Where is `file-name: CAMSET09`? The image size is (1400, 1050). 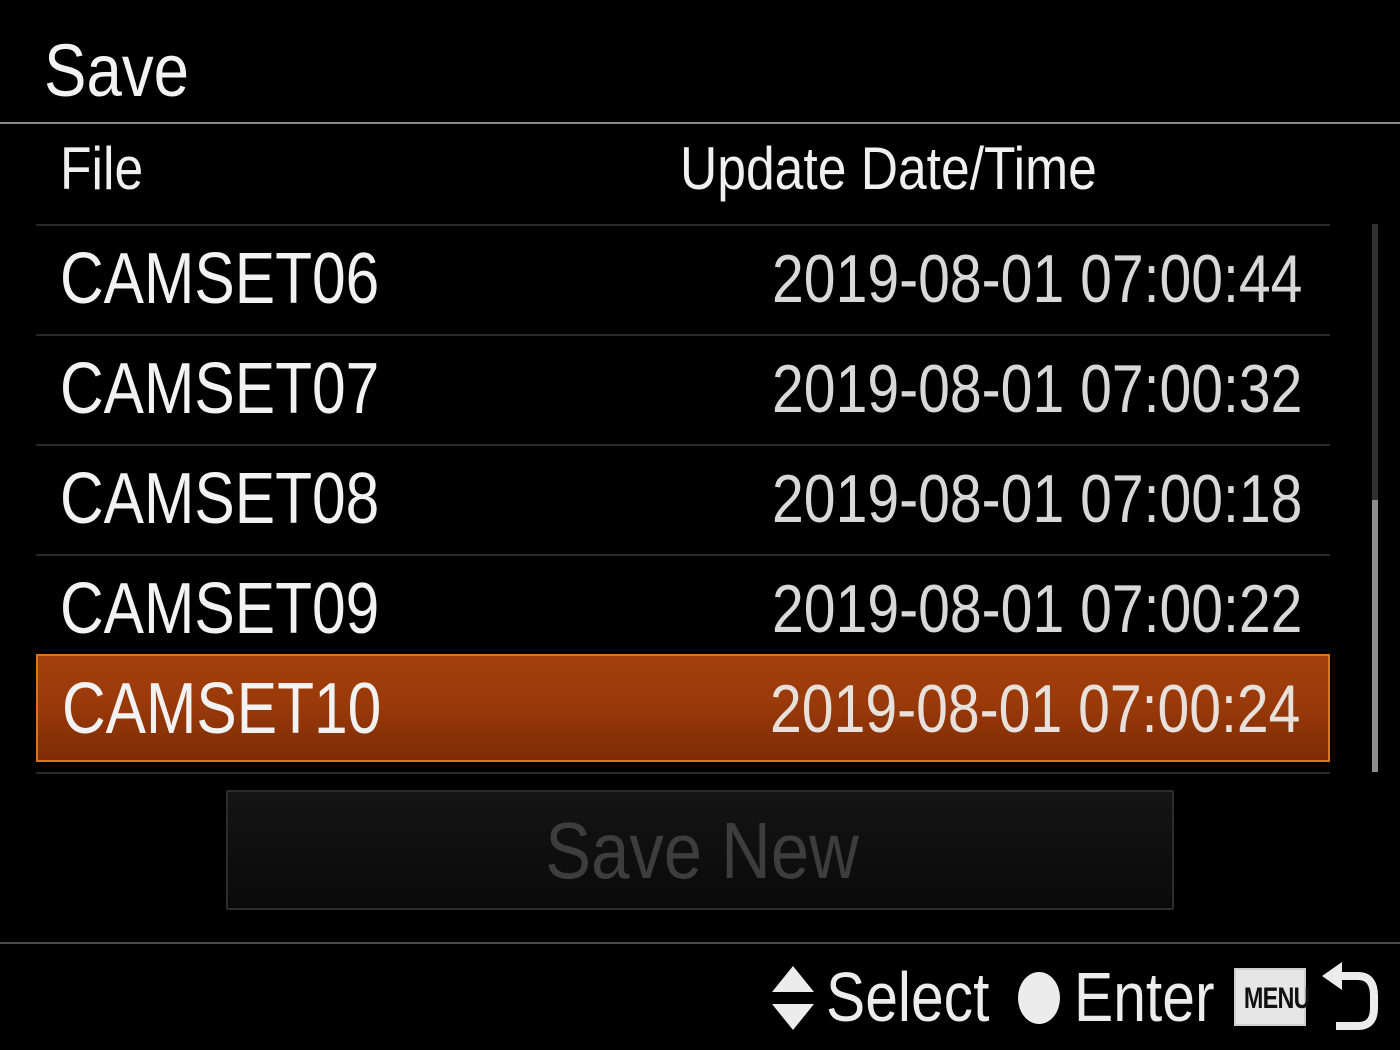 file-name: CAMSET09 is located at coordinates (220, 609).